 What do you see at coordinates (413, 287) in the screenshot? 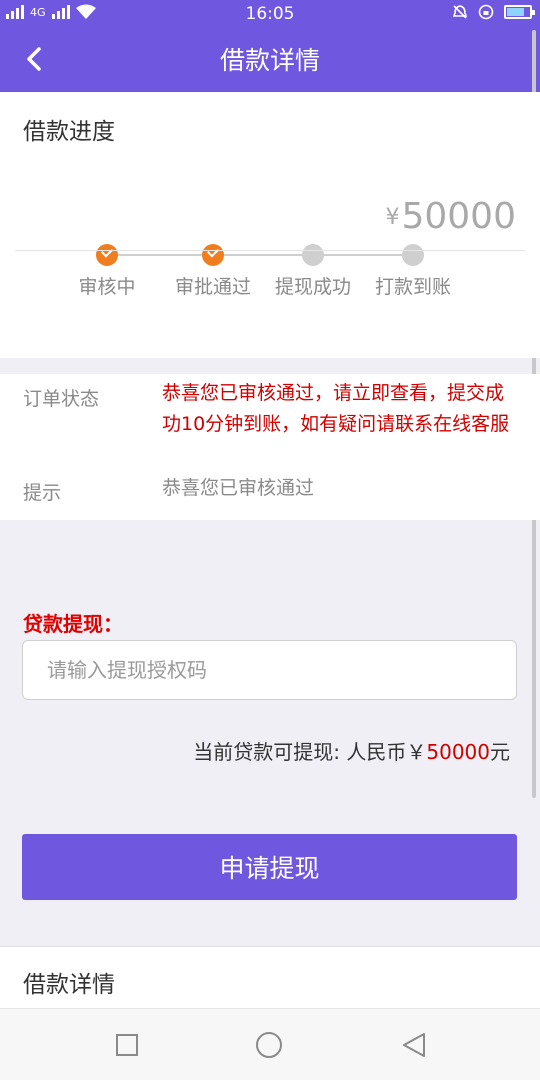
I see `step-label-paid: 打款到账` at bounding box center [413, 287].